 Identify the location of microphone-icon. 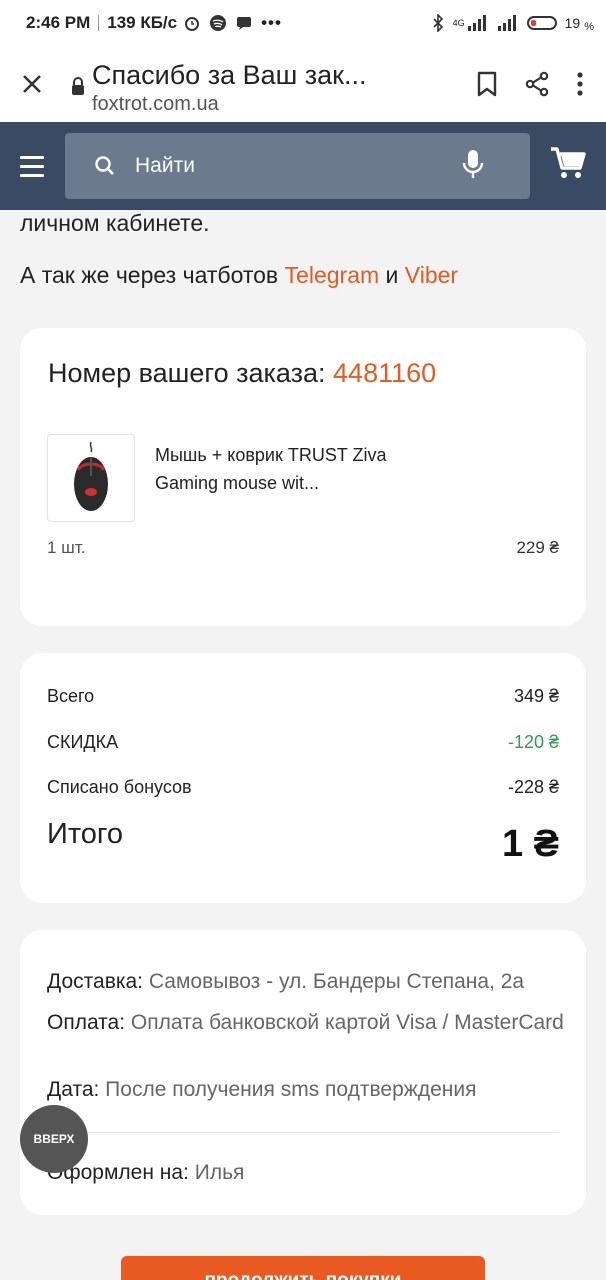
(473, 165).